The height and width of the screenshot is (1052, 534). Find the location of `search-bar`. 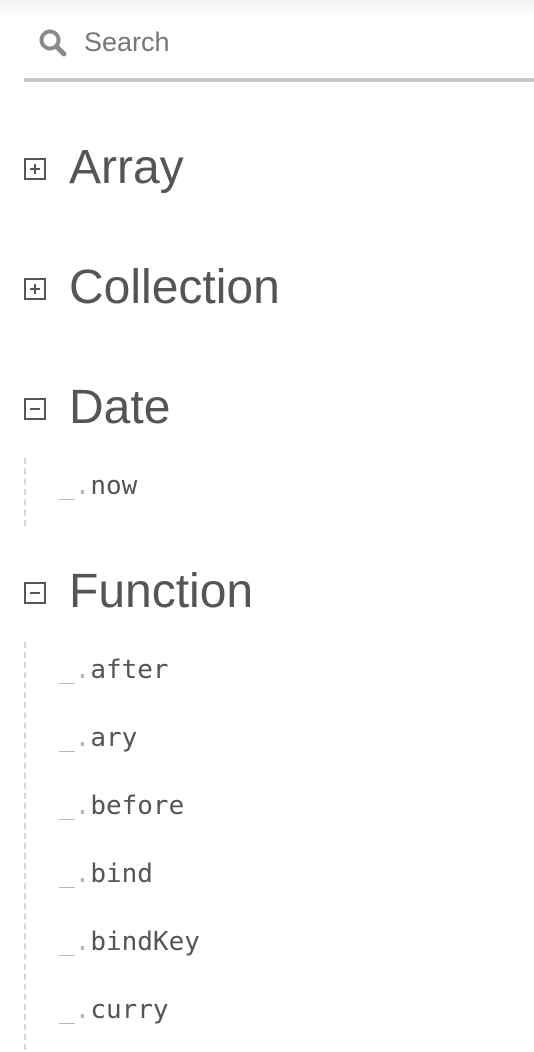

search-bar is located at coordinates (279, 50).